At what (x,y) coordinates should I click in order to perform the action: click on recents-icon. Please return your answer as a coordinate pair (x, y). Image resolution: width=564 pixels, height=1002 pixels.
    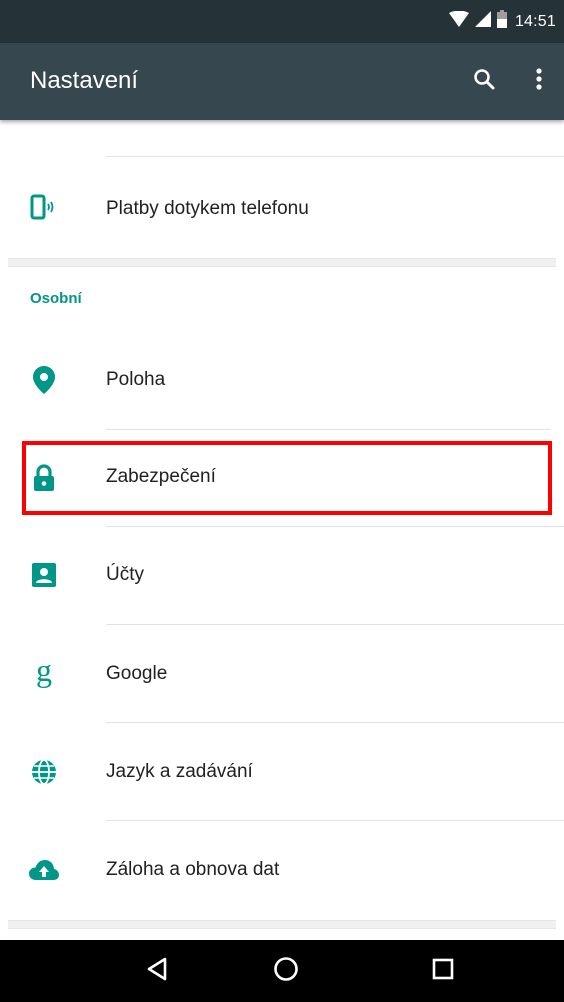
    Looking at the image, I should click on (443, 971).